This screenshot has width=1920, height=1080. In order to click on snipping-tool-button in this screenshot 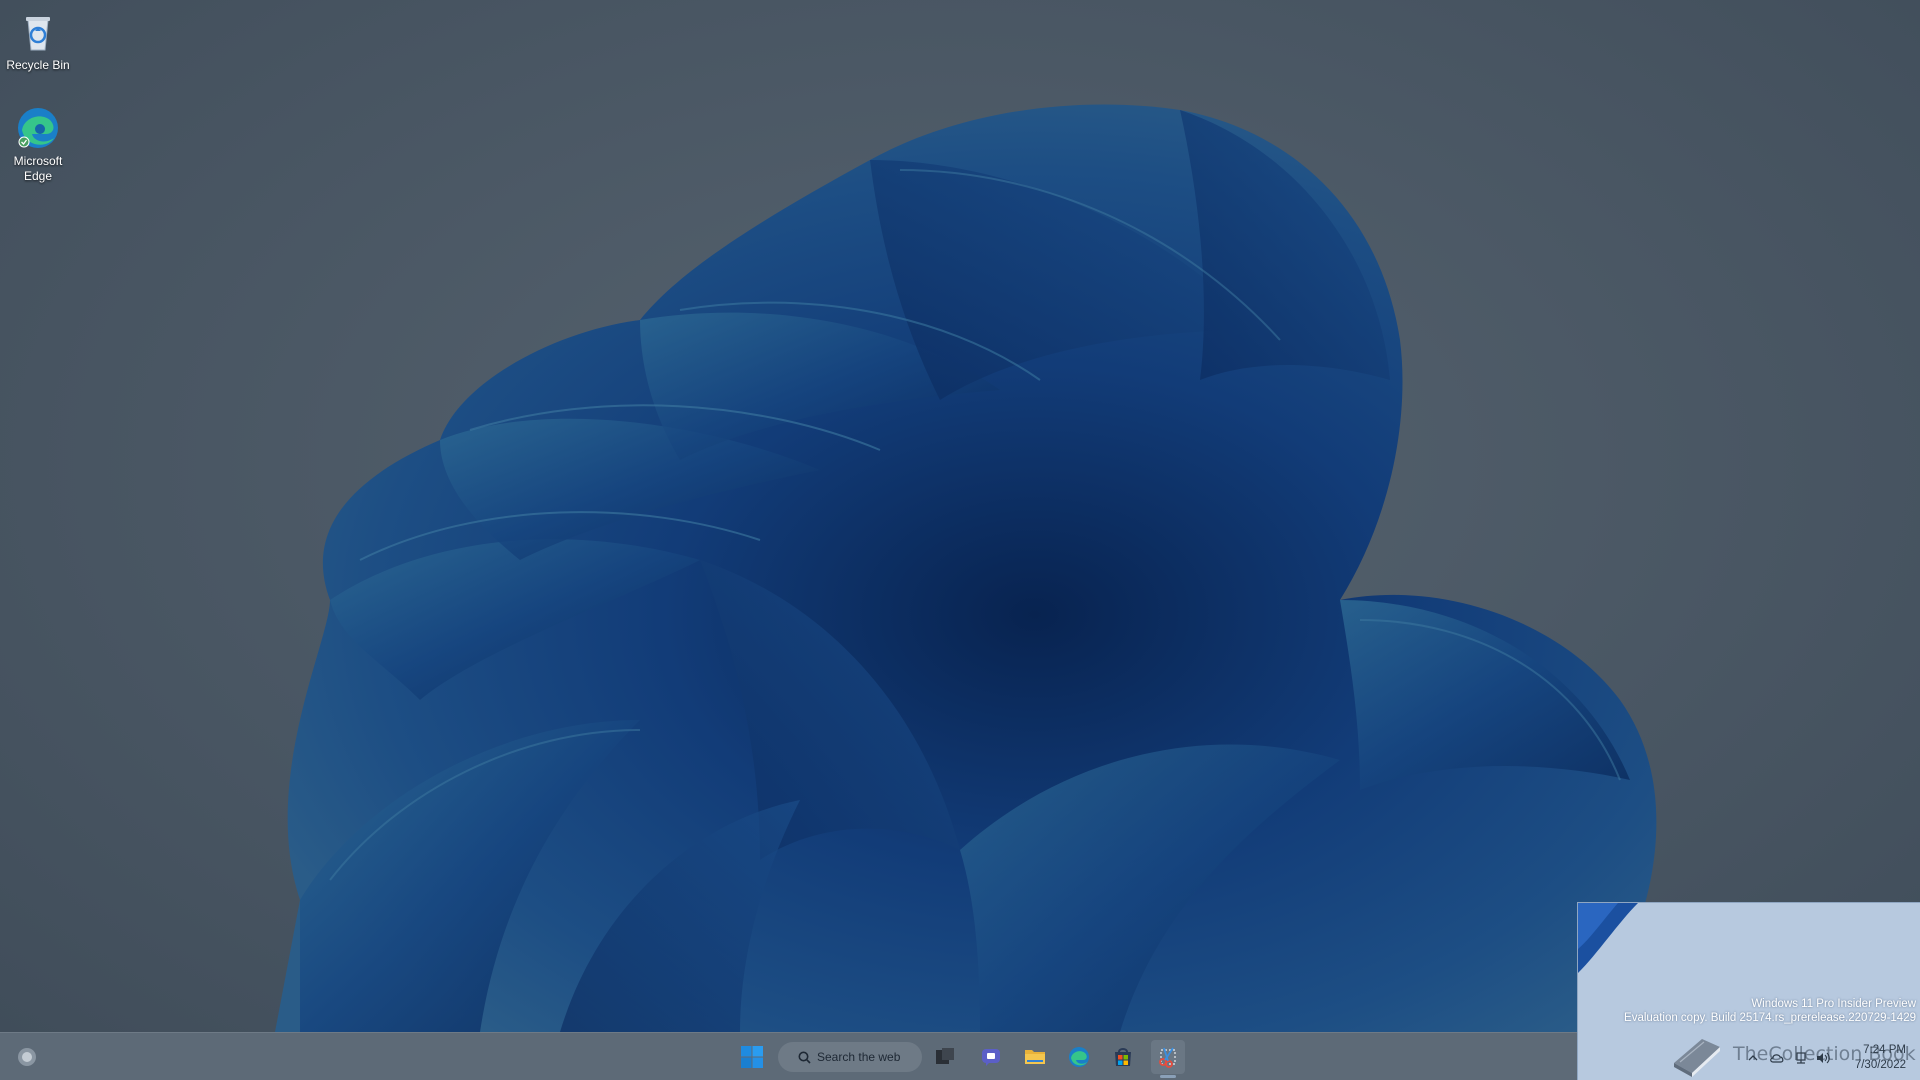, I will do `click(1168, 1057)`.